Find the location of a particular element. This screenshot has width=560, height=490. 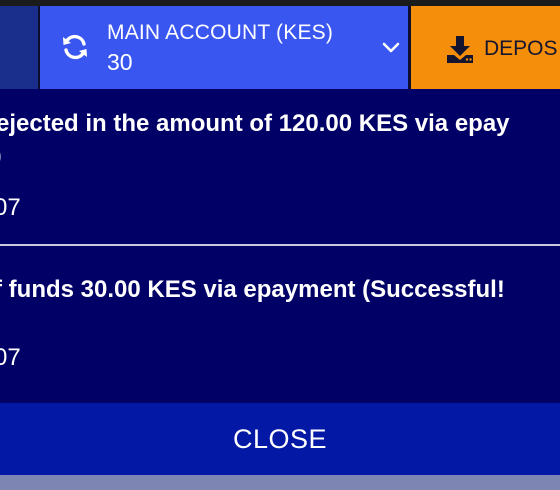

account-selector: MAIN ACCOUNT (KES) 30 is located at coordinates (224, 47).